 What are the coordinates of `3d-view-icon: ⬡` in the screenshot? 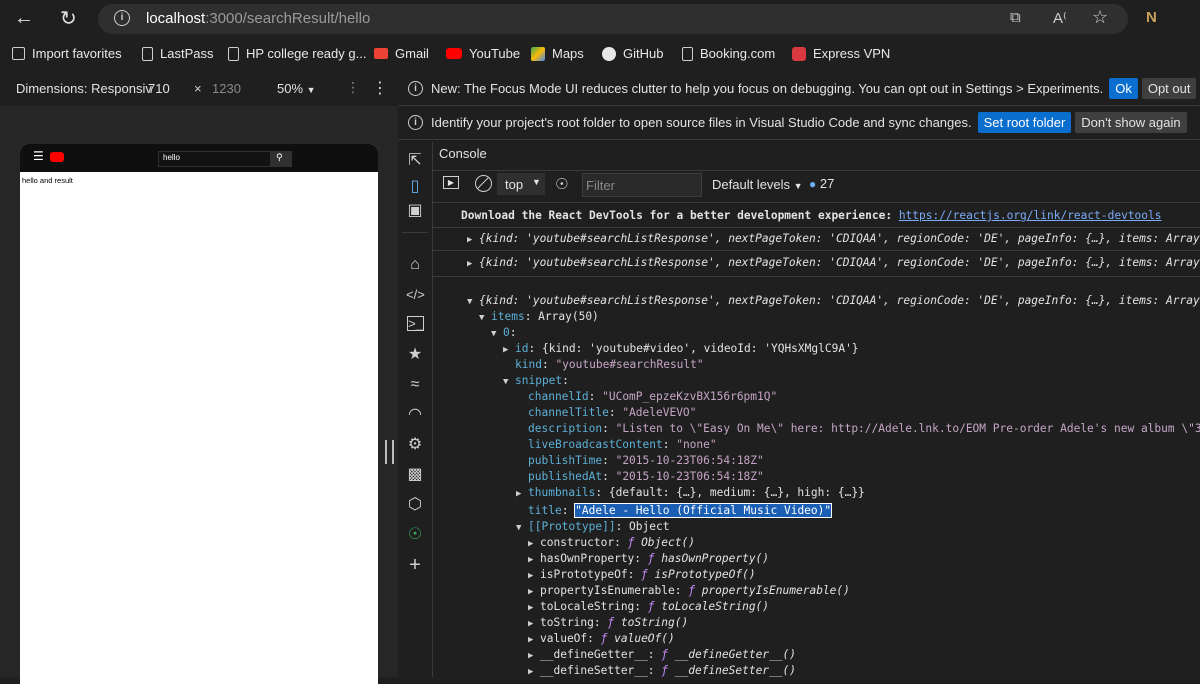 It's located at (415, 505).